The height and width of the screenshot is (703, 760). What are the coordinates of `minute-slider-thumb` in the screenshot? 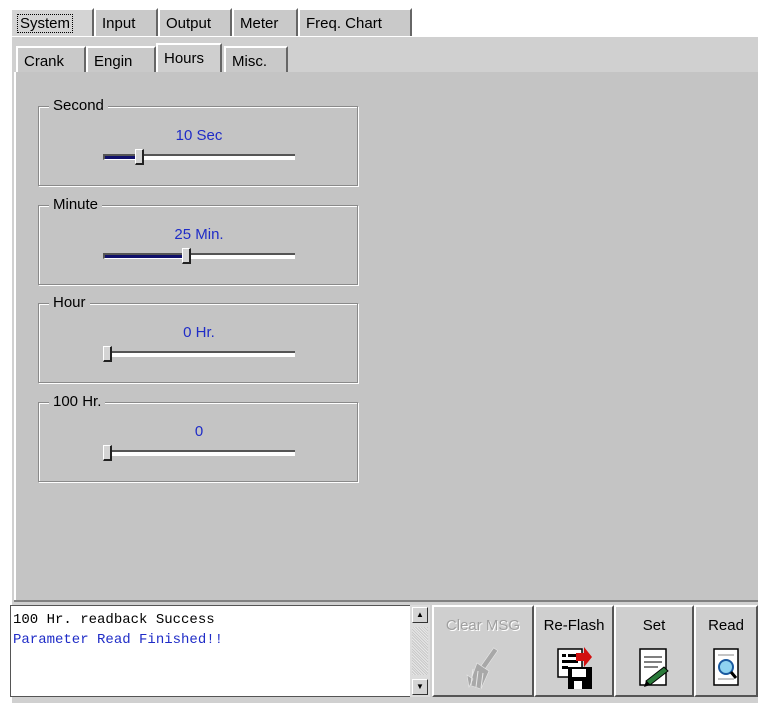 It's located at (186, 256).